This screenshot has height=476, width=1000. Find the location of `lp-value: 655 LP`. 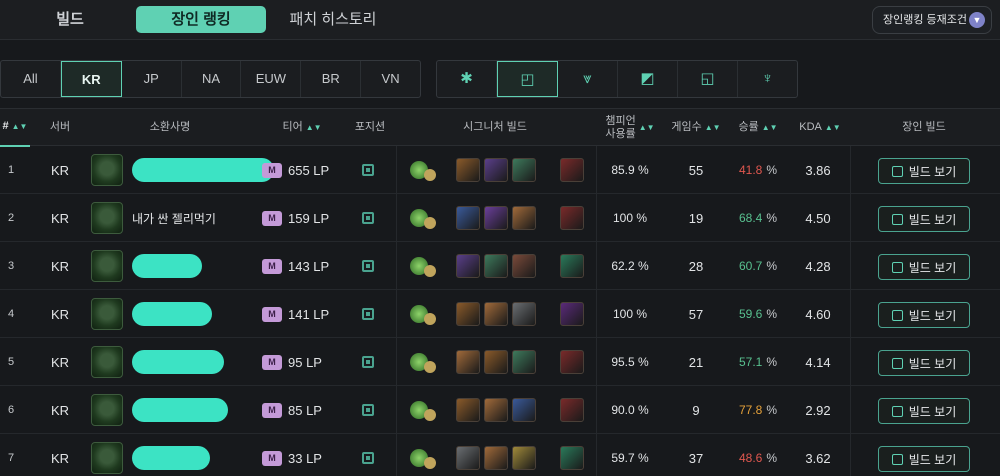

lp-value: 655 LP is located at coordinates (309, 170).